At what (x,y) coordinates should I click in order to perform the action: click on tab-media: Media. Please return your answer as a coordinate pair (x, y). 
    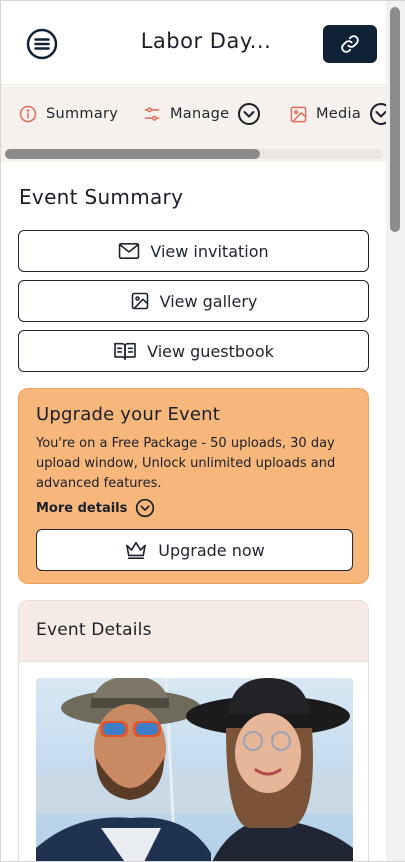
    Looking at the image, I should click on (337, 114).